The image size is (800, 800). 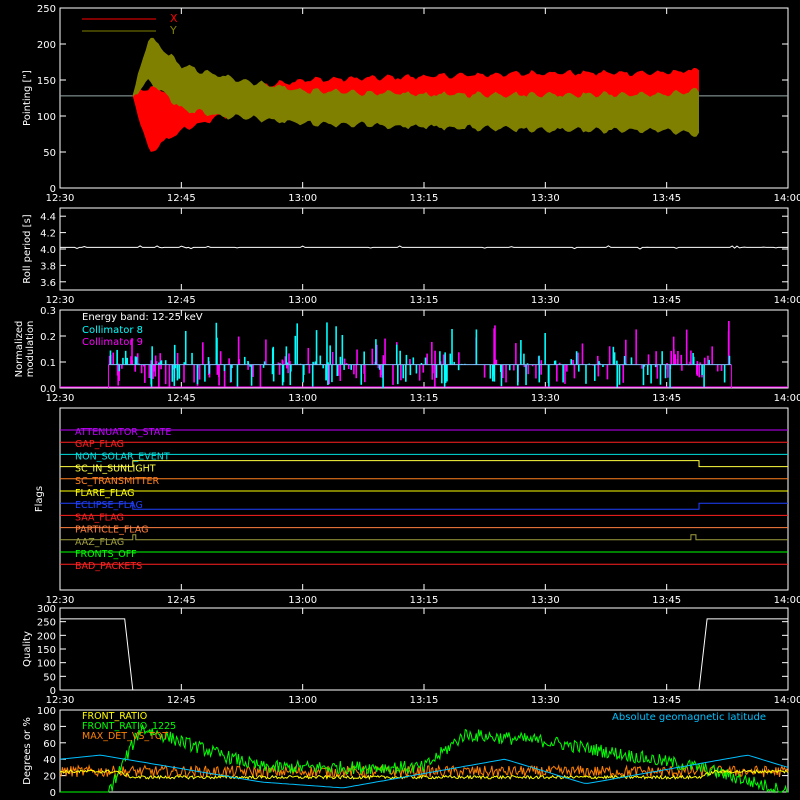 I want to click on modulation-ylabel-2: modulation, so click(x=30, y=349).